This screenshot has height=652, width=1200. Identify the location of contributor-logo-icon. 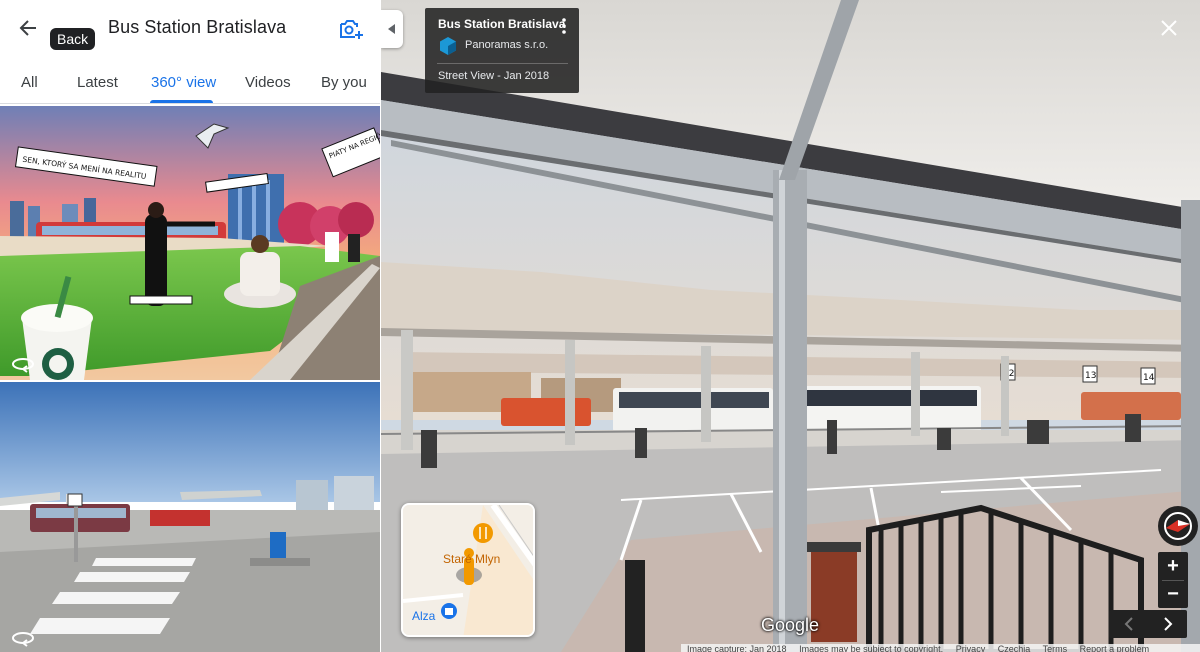
(448, 46).